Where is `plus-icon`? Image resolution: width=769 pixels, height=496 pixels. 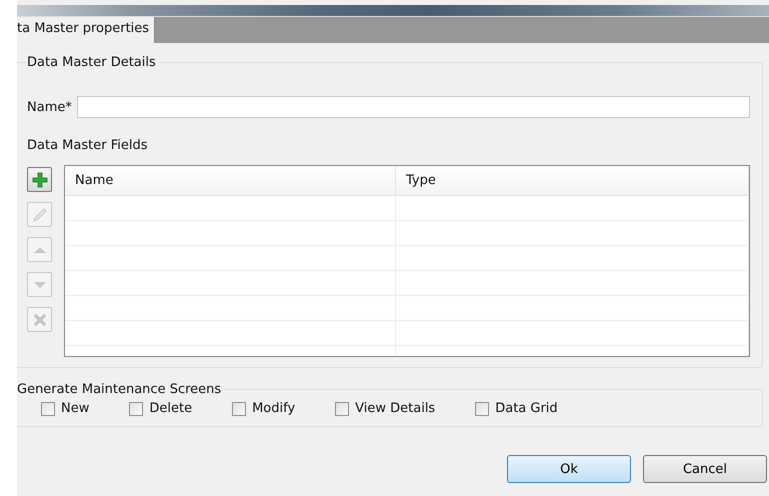 plus-icon is located at coordinates (40, 180).